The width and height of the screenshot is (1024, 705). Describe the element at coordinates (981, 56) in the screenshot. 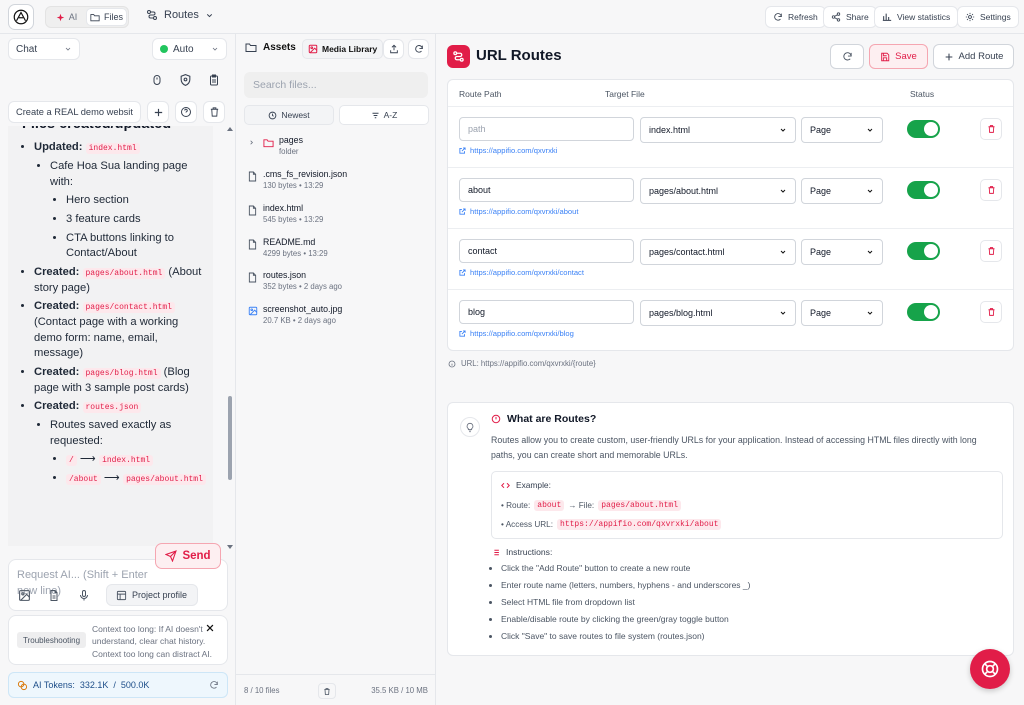

I see `add-route-label: Add Route` at that location.